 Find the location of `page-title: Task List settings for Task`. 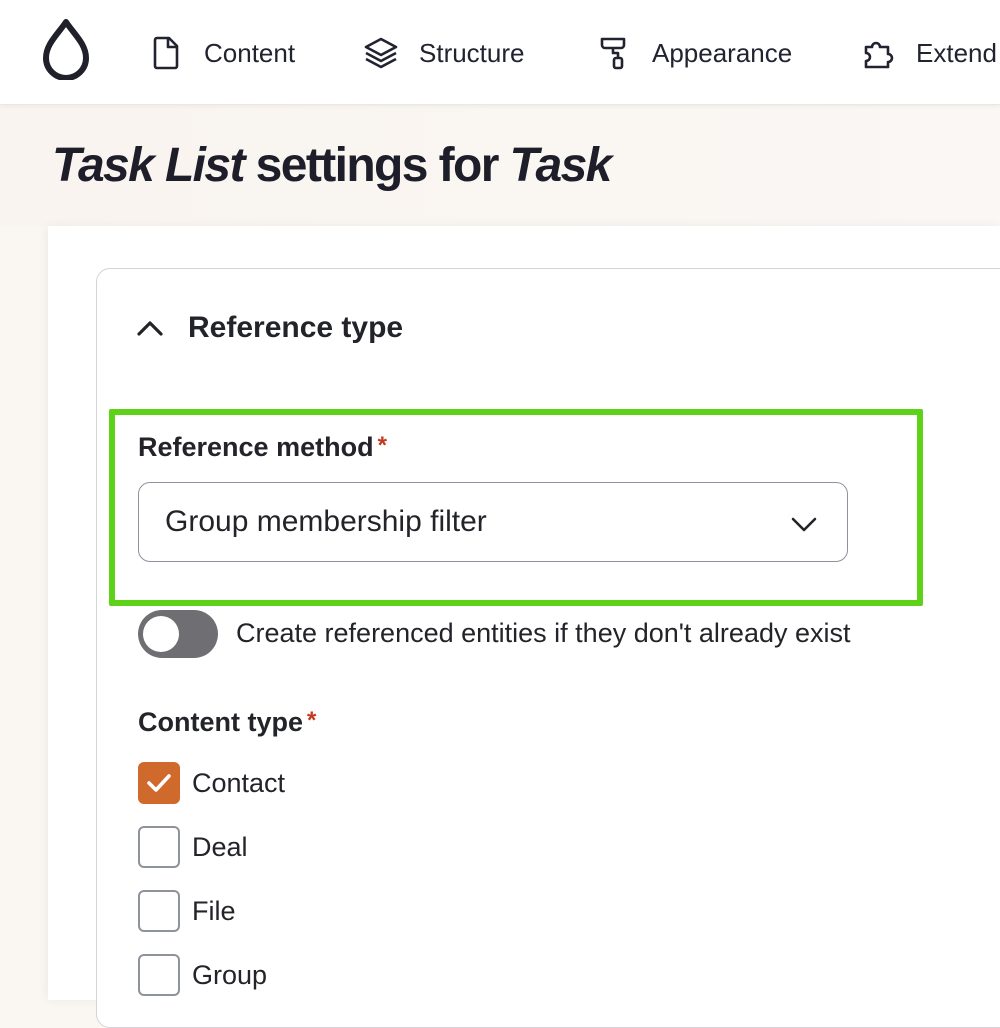

page-title: Task List settings for Task is located at coordinates (332, 165).